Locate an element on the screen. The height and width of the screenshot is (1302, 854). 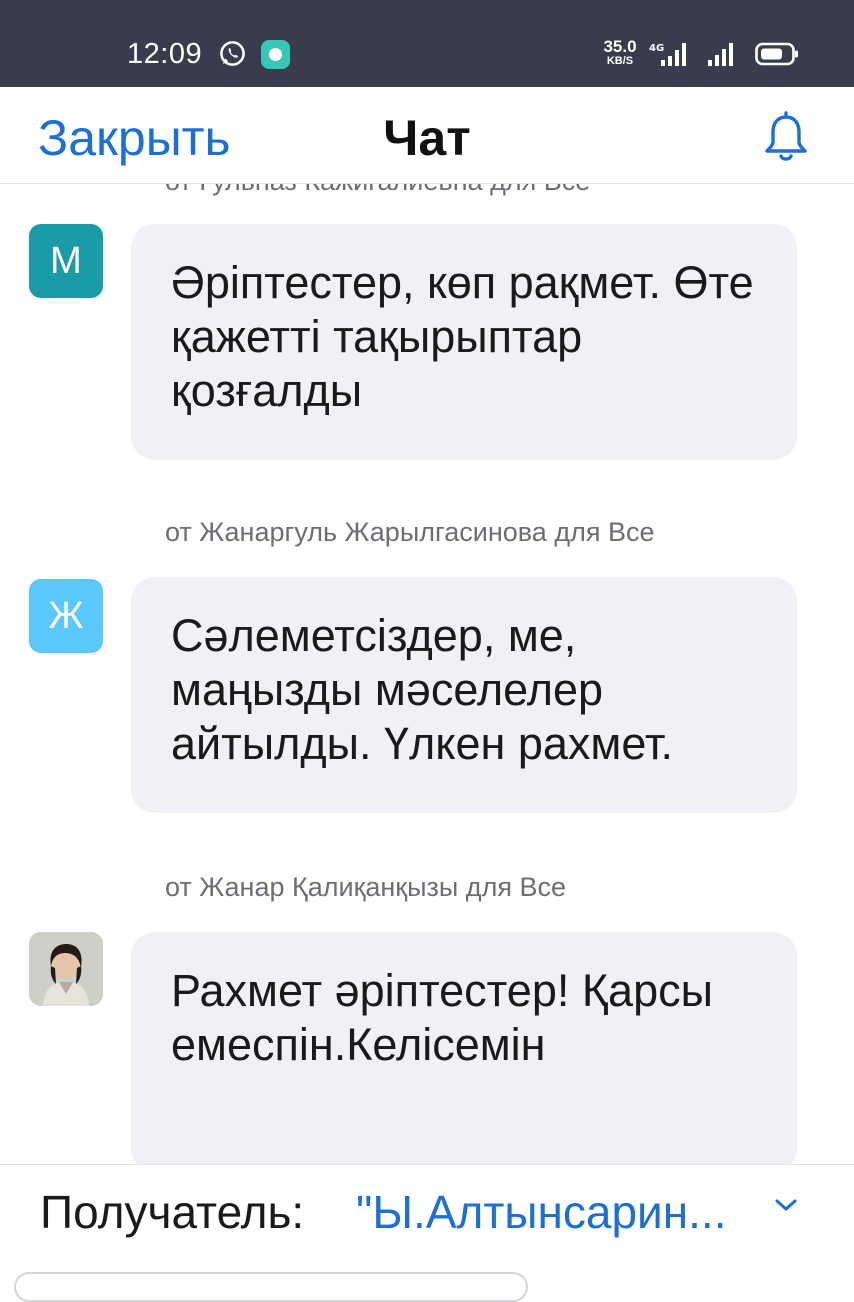
app-notification-icon is located at coordinates (275, 54).